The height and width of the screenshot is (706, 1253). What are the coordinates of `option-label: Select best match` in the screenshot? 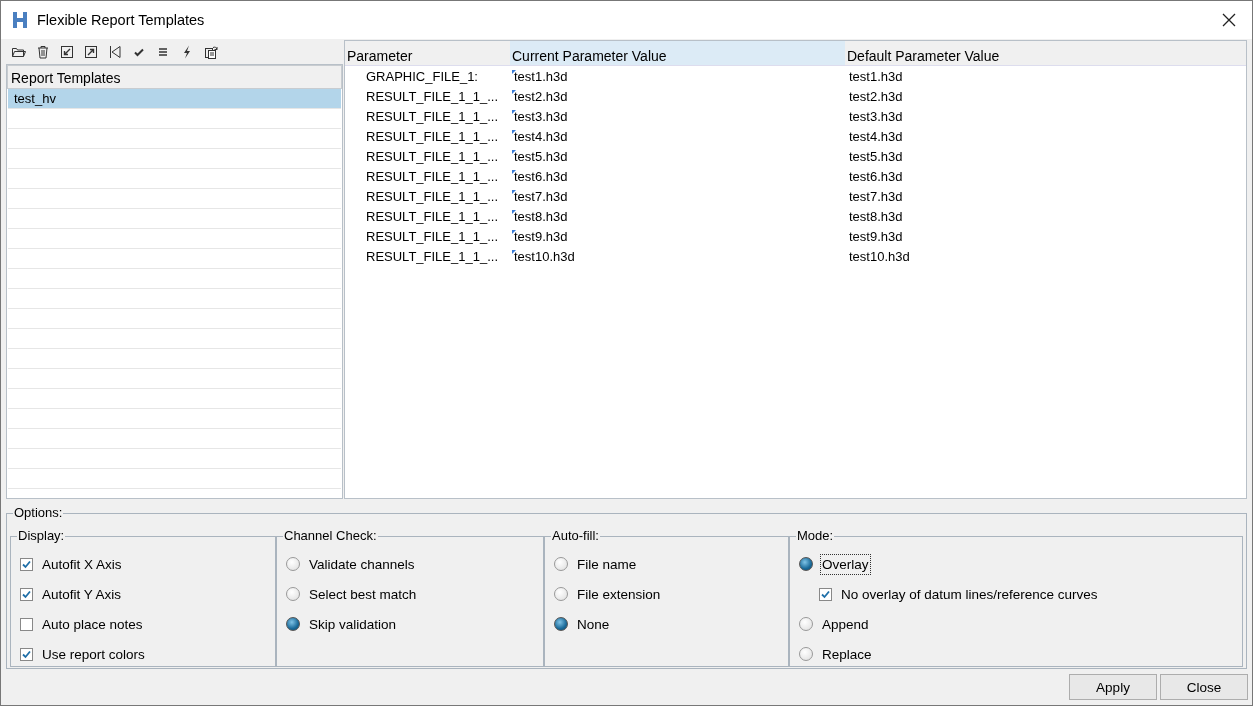 It's located at (363, 594).